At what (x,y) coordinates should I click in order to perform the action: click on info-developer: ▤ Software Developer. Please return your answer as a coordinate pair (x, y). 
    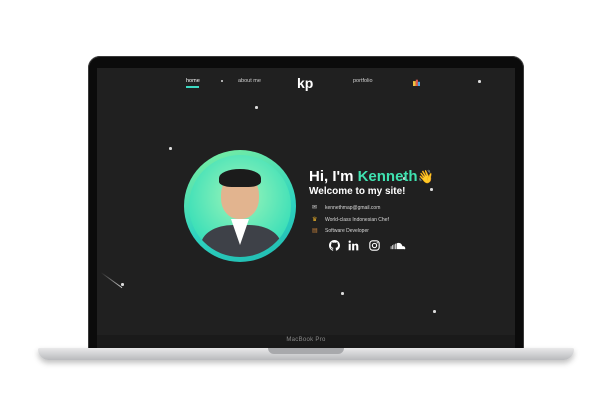
    Looking at the image, I should click on (340, 230).